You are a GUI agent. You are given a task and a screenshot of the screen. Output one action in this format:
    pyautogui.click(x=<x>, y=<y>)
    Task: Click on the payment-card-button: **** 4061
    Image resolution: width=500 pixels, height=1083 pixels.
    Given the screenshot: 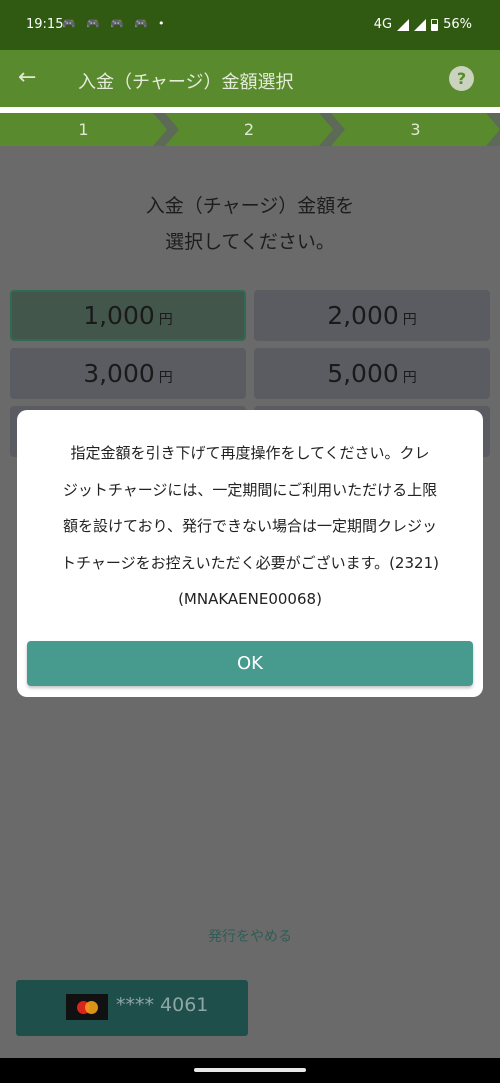 What is the action you would take?
    pyautogui.click(x=132, y=1008)
    